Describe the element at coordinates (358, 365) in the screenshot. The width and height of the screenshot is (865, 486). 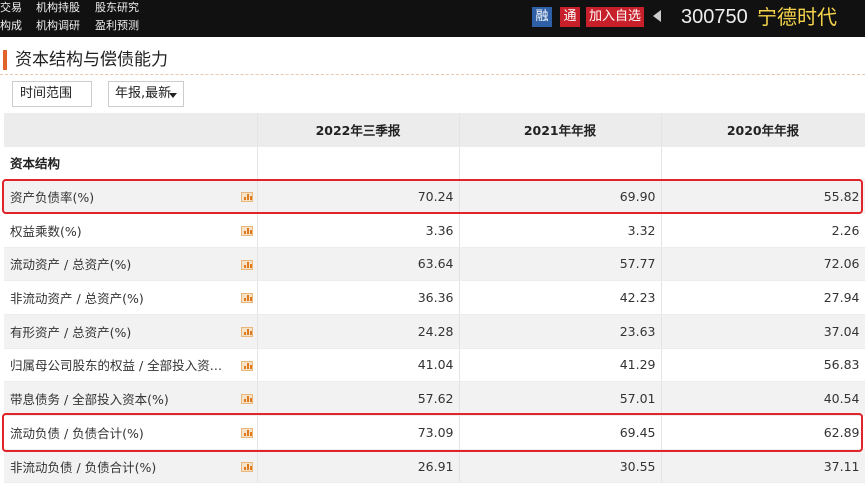
I see `value-cell: 41.04` at that location.